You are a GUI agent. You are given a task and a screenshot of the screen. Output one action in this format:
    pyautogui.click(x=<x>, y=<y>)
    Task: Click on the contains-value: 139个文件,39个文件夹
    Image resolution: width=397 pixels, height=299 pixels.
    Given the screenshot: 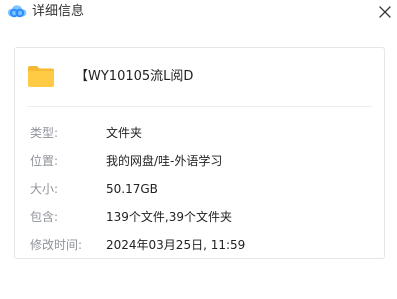 What is the action you would take?
    pyautogui.click(x=169, y=217)
    